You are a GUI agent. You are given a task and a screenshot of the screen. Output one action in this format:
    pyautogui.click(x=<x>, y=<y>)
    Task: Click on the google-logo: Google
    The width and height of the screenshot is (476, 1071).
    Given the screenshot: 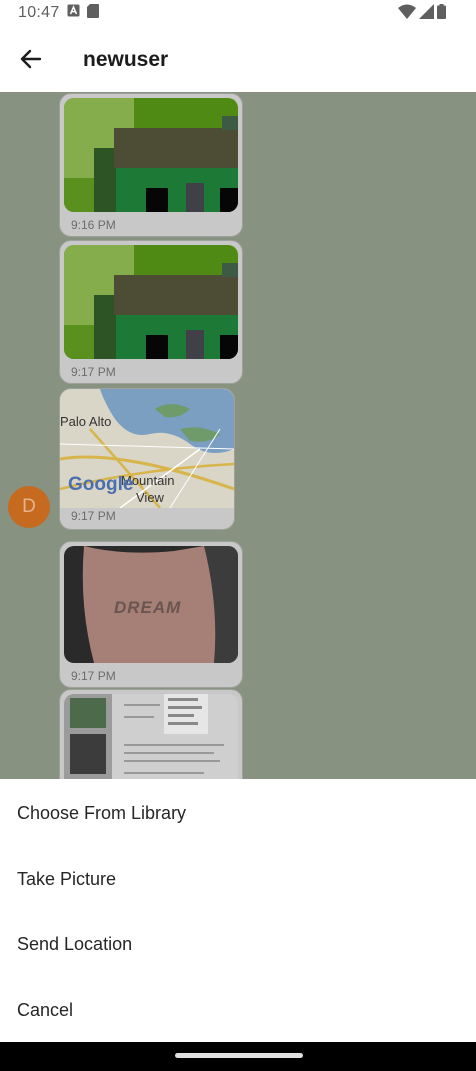 What is the action you would take?
    pyautogui.click(x=101, y=484)
    